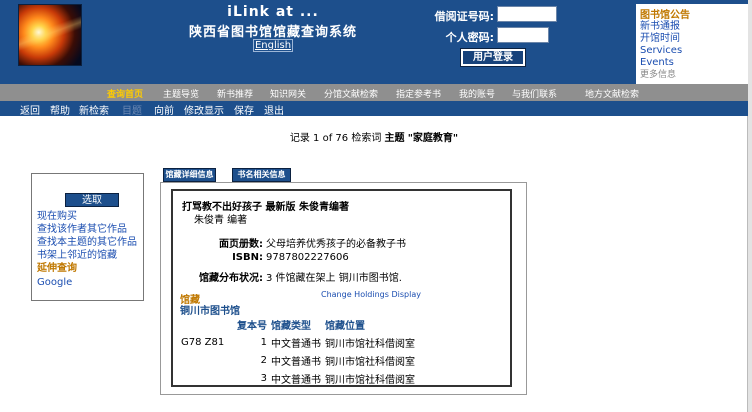 The height and width of the screenshot is (412, 752). I want to click on action-previous-disabled: 目题, so click(132, 111).